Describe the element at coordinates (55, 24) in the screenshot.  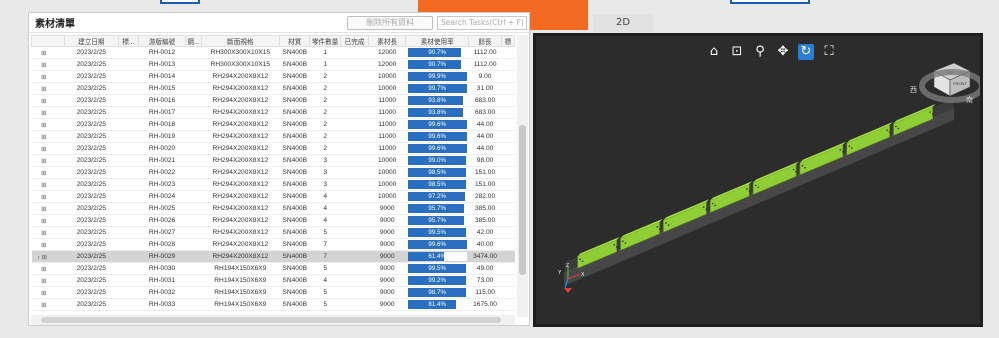
I see `panel-title: 素材清單` at that location.